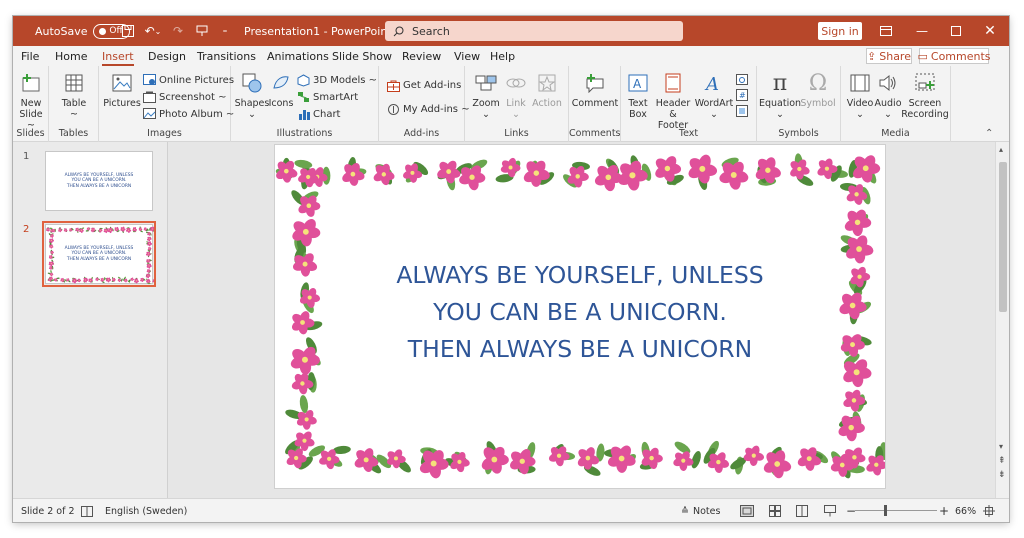 The width and height of the screenshot is (1024, 538). I want to click on get-addins-button: Get Add-ins, so click(424, 85).